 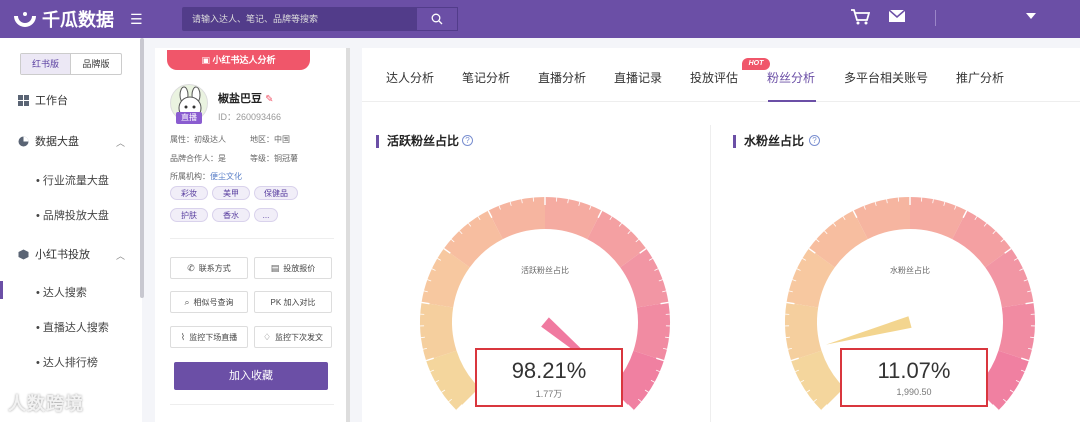 I want to click on water-fans-title: 水粉丝占比, so click(x=768, y=141).